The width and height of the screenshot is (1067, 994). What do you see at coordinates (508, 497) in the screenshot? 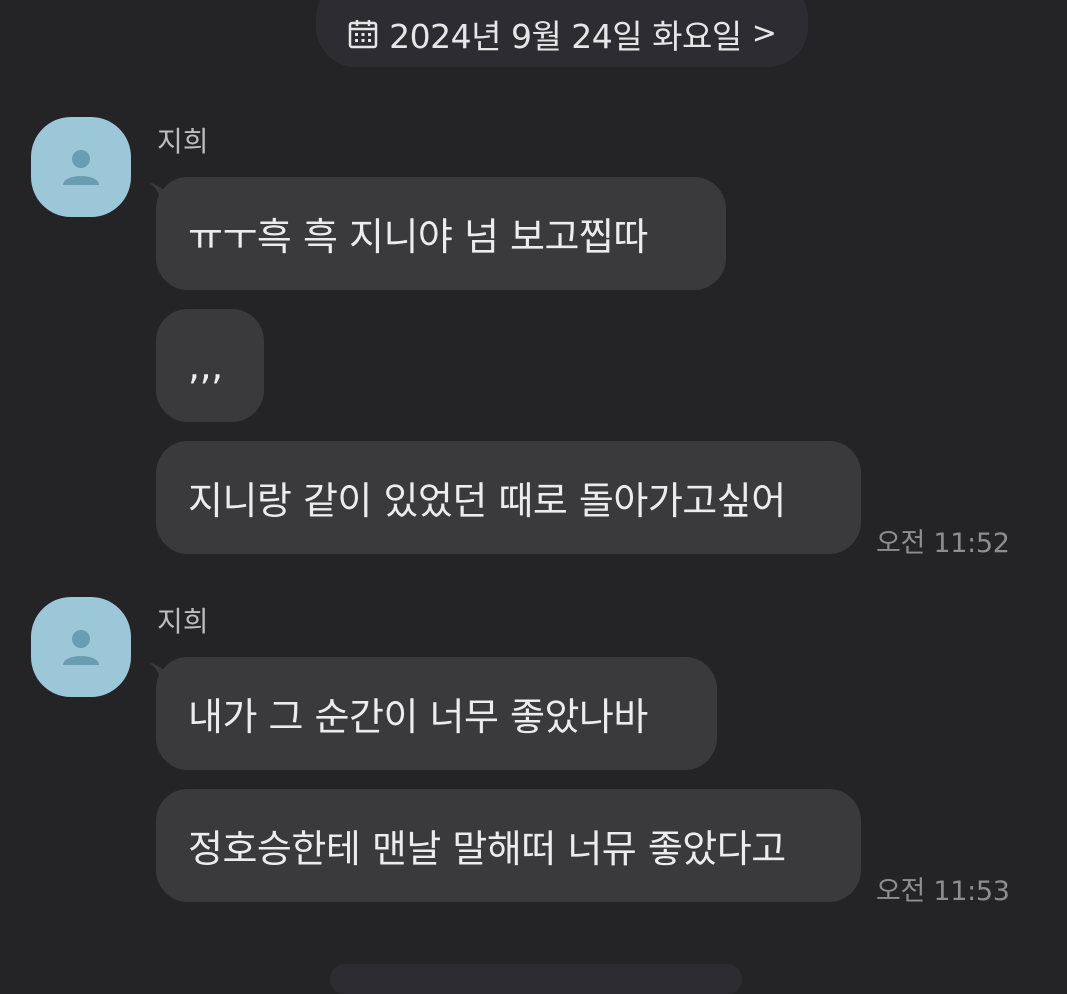
I see `message-bubble: 지니랑 같이 있었던 때로 돌아가고싶어` at bounding box center [508, 497].